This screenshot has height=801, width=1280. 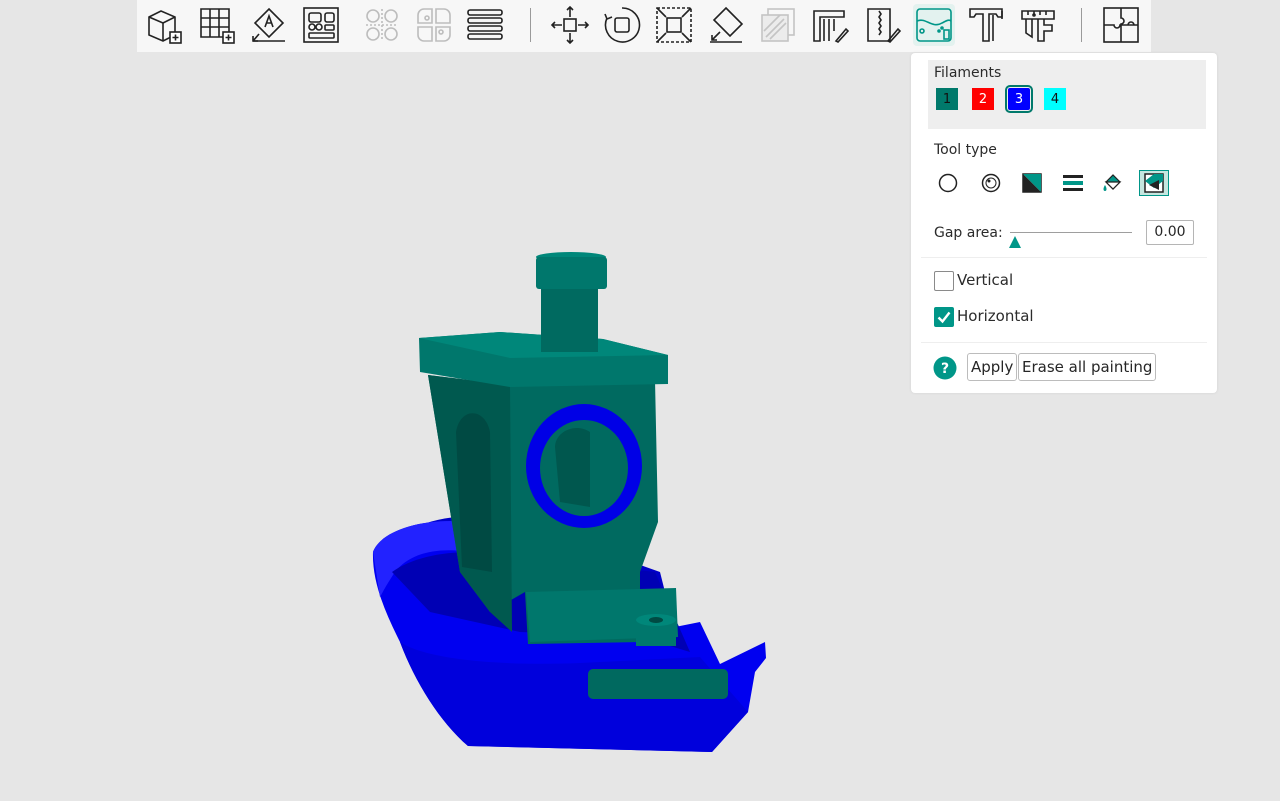 What do you see at coordinates (995, 316) in the screenshot?
I see `horizontal-label: Horizontal` at bounding box center [995, 316].